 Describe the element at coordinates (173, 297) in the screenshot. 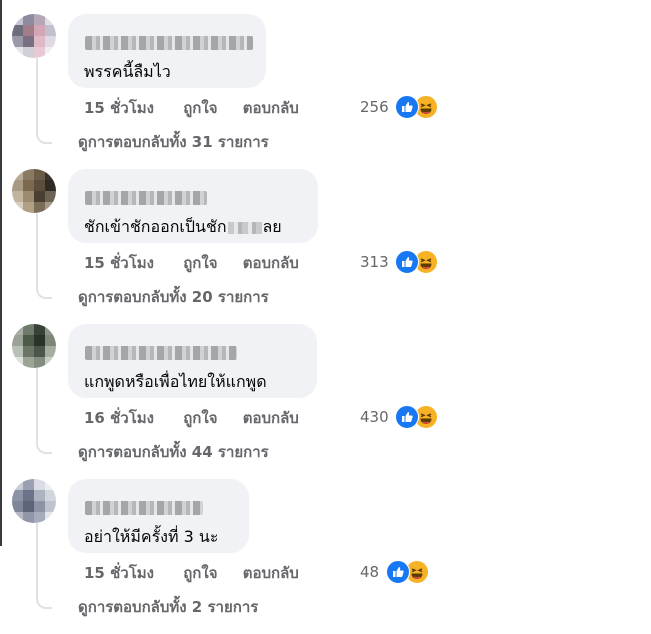

I see `view-replies-link: ดูการตอบกลับทั้ง 20 รายการ` at that location.